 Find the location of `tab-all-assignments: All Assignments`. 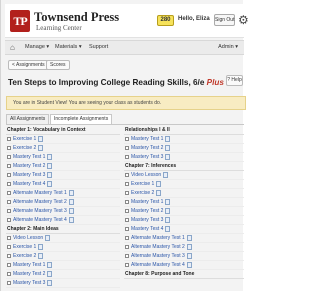

tab-all-assignments: All Assignments is located at coordinates (28, 119).